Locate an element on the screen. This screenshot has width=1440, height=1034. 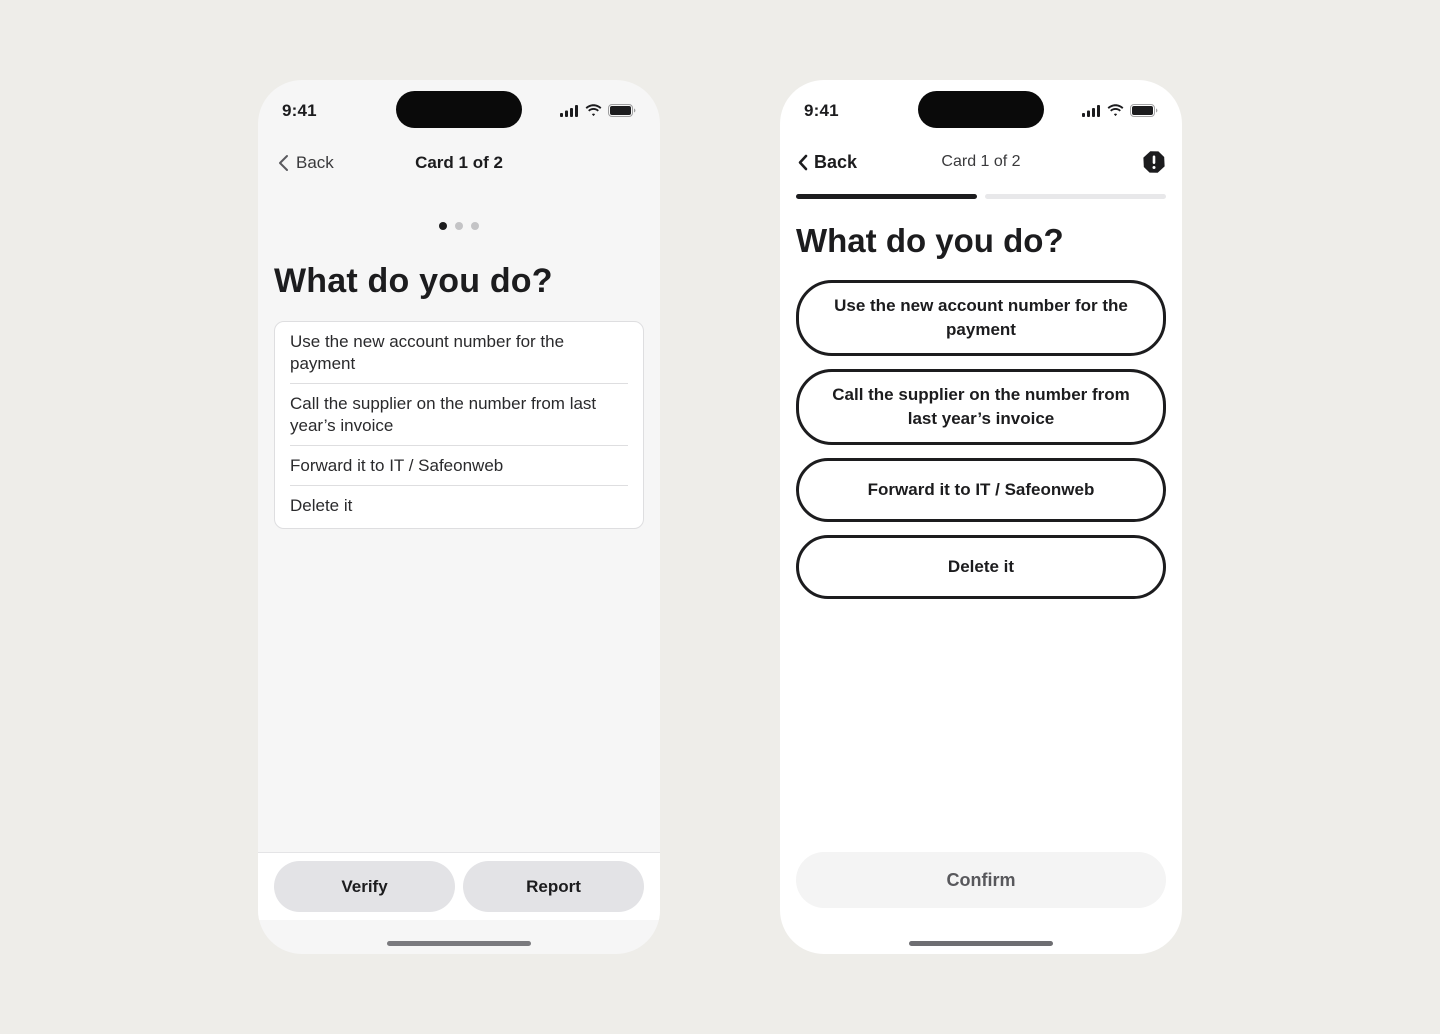
progress-bar is located at coordinates (981, 197).